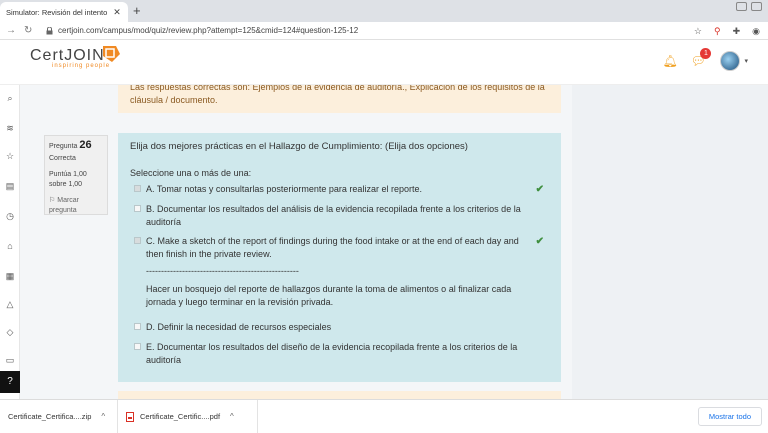 The height and width of the screenshot is (433, 768). I want to click on pdf-file-icon, so click(130, 416).